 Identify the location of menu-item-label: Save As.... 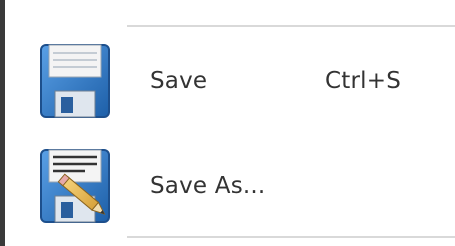
(208, 186).